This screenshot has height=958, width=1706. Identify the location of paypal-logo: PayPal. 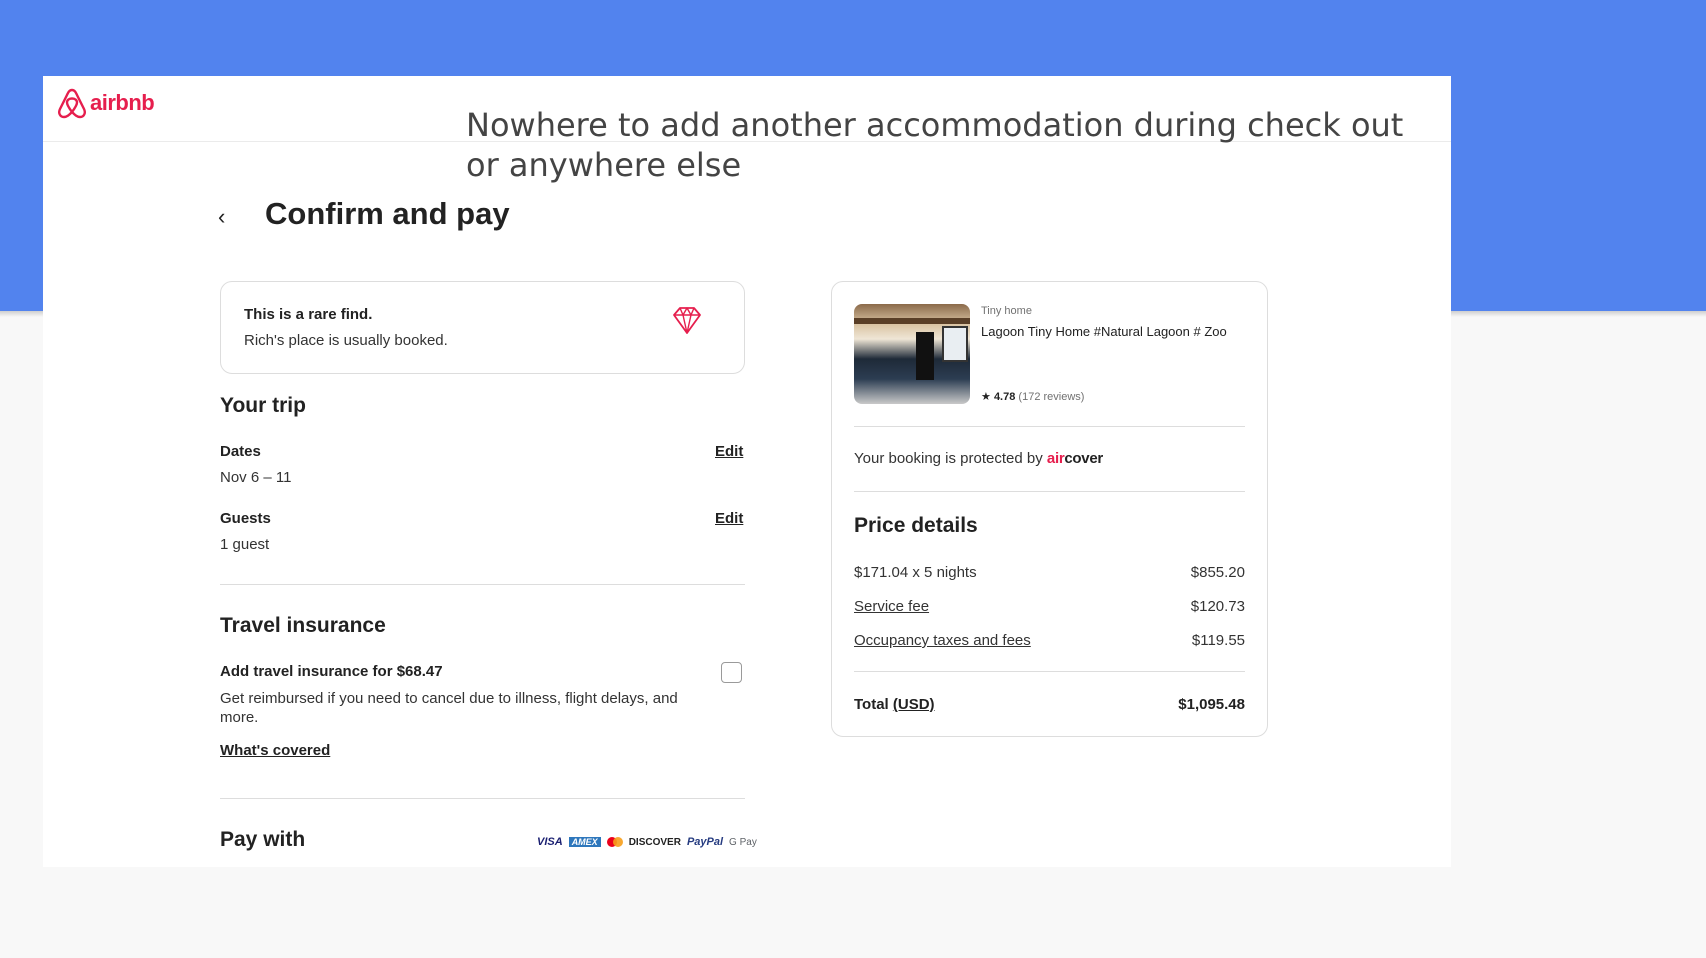
(705, 842).